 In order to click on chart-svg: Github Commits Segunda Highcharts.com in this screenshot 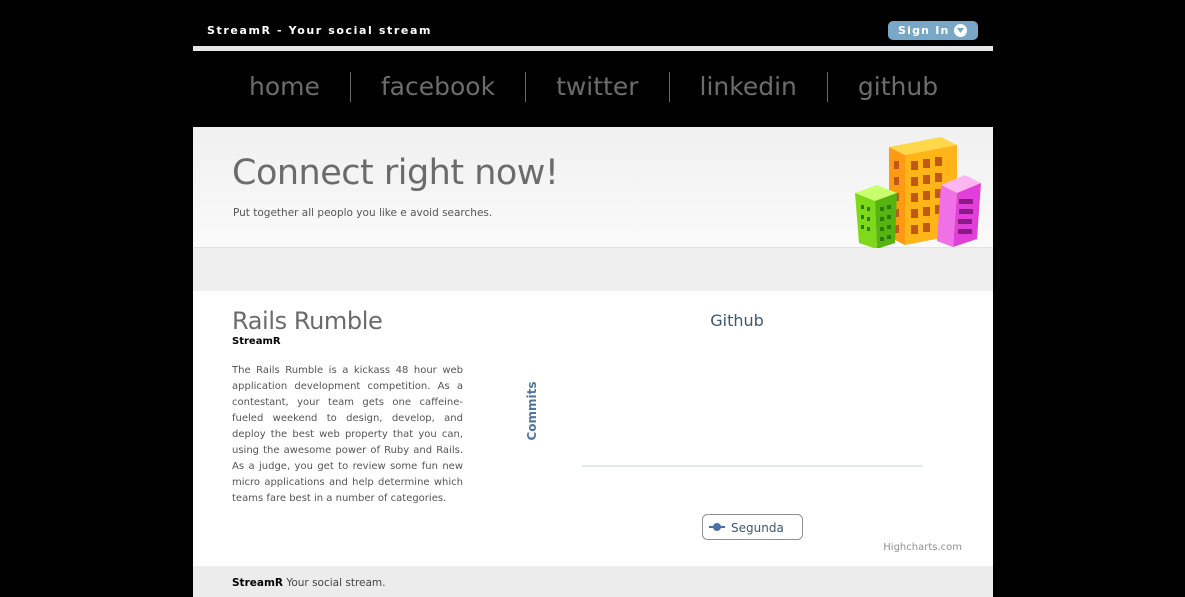, I will do `click(743, 432)`.